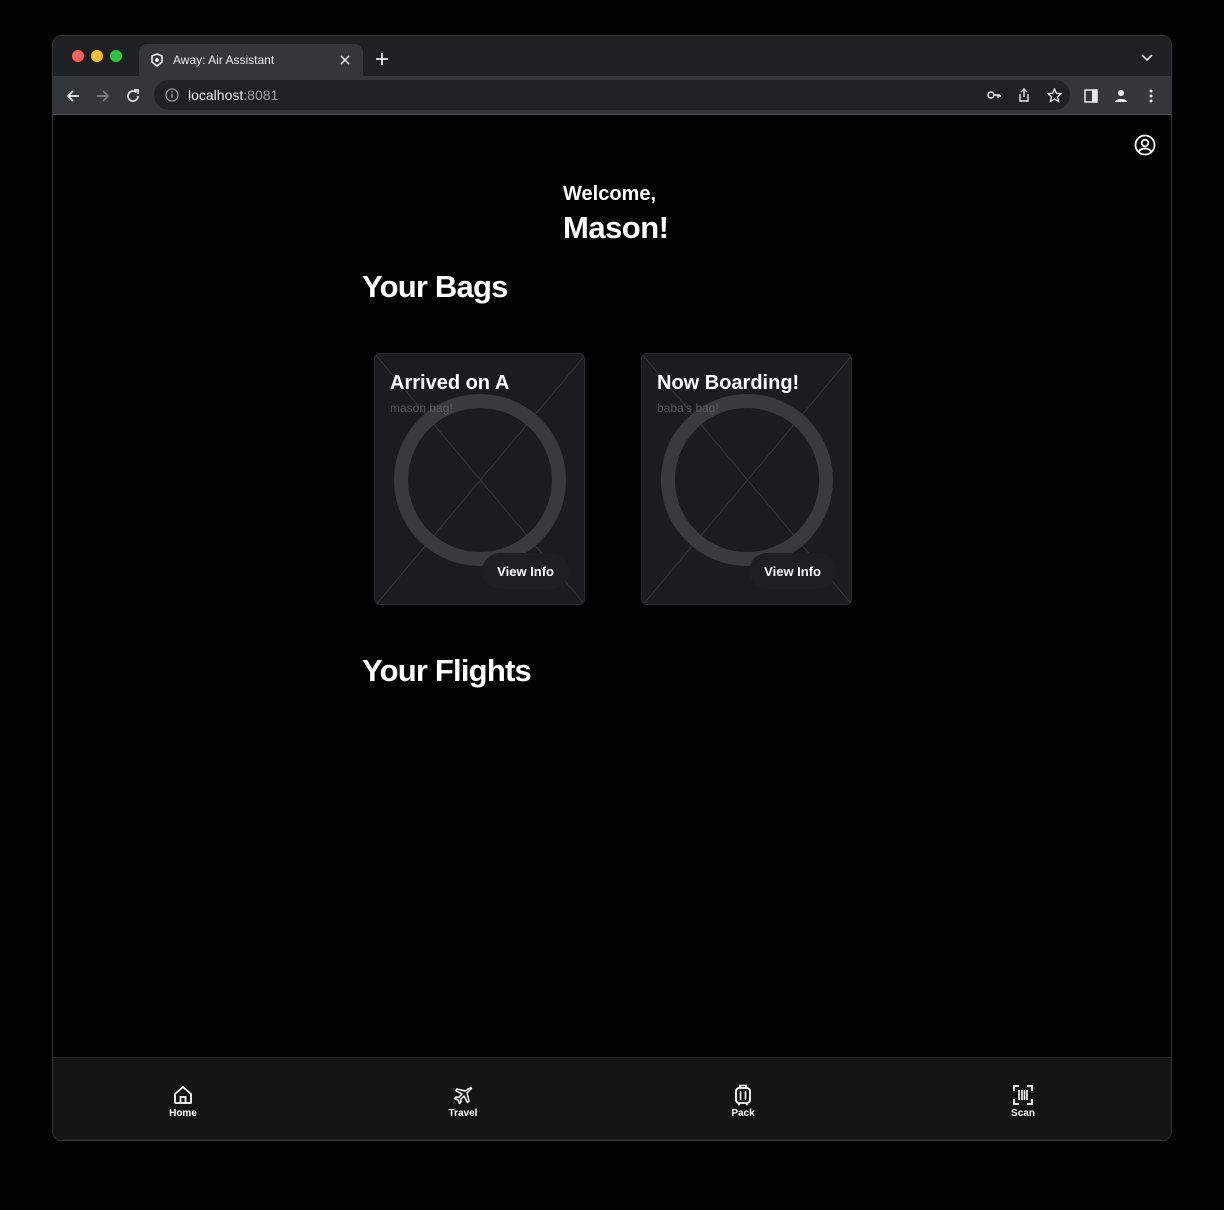 The image size is (1224, 1210). I want to click on nav-item-pack: Pack, so click(743, 1101).